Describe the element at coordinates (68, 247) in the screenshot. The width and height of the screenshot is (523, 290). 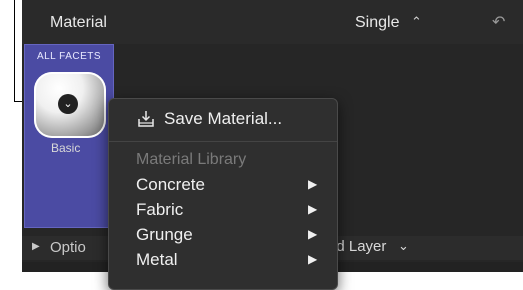
I see `options-disclosure: Optio` at that location.